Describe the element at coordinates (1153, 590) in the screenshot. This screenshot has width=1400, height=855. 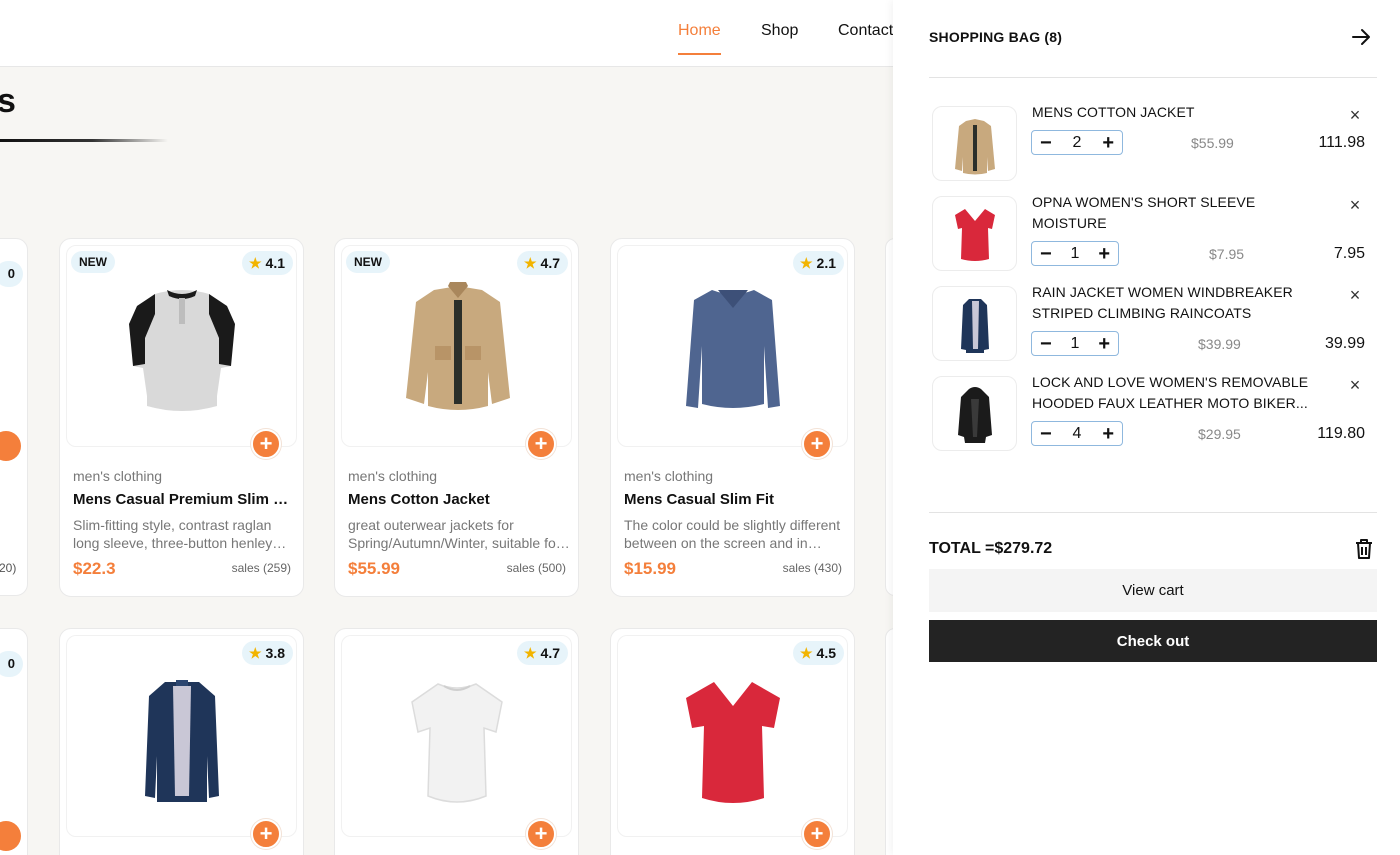
I see `view-cart-button: View cart` at that location.